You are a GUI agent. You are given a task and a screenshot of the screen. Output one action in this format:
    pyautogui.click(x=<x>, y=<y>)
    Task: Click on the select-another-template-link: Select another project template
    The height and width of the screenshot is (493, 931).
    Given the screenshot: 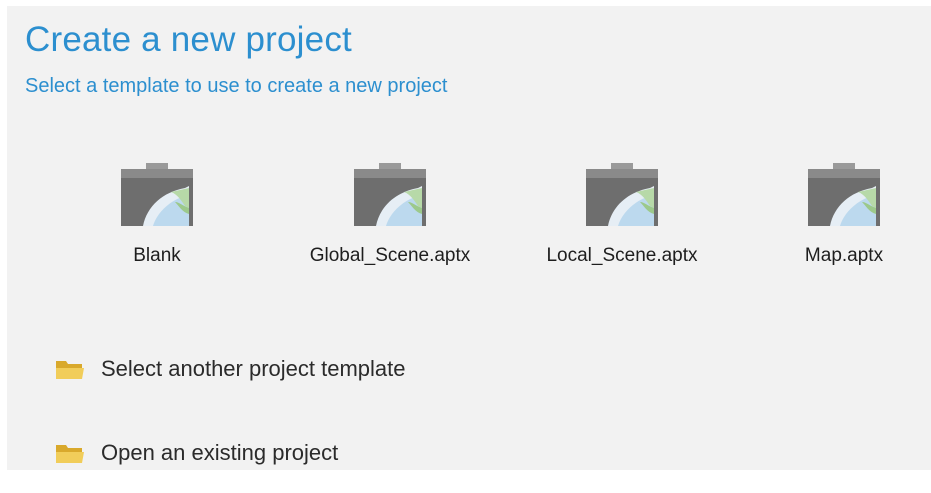 What is the action you would take?
    pyautogui.click(x=230, y=369)
    